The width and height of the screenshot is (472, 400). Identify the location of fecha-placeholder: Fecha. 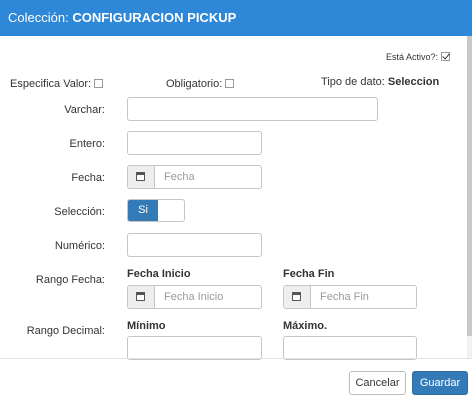
(179, 177).